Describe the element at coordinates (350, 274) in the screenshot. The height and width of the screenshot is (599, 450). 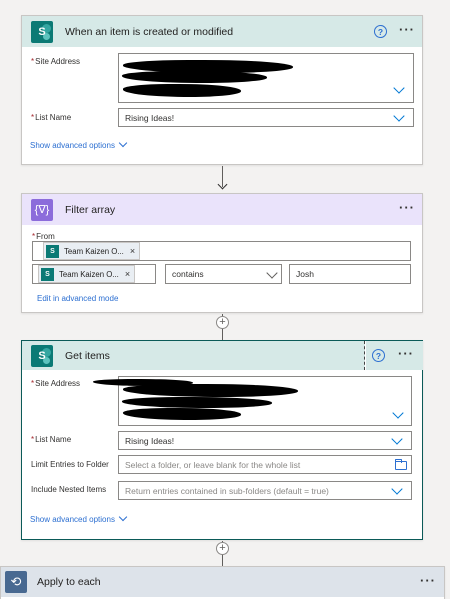
I see `condition-value-field: Josh` at that location.